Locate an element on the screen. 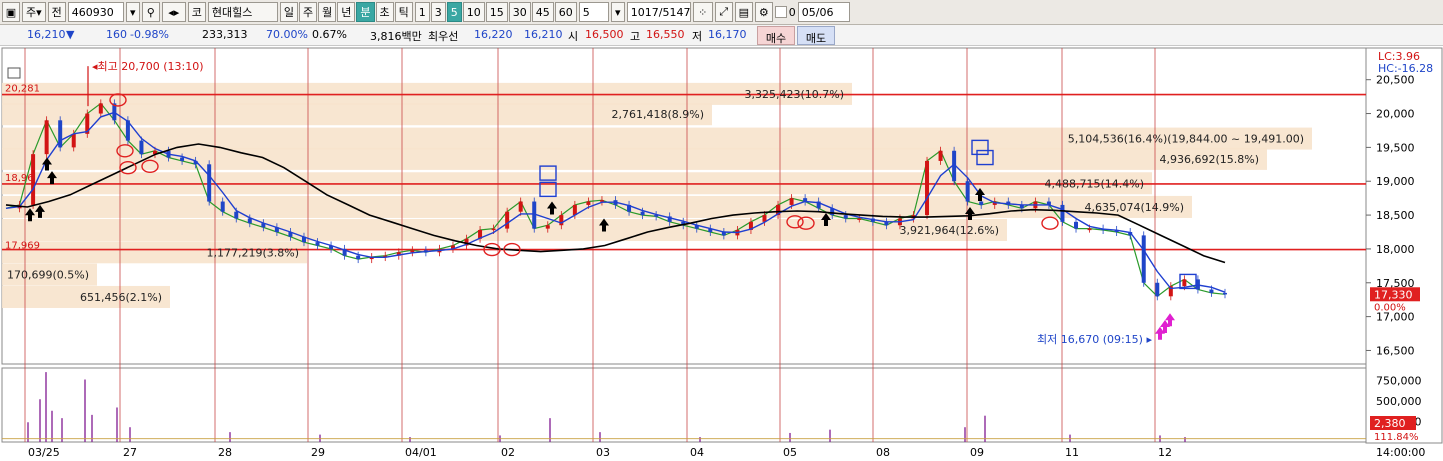 Image resolution: width=1443 pixels, height=461 pixels. period-button: 년 is located at coordinates (346, 12).